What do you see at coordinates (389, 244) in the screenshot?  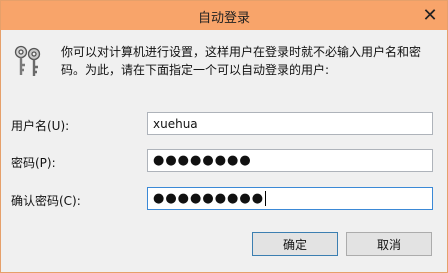 I see `cancel-button: 取消` at bounding box center [389, 244].